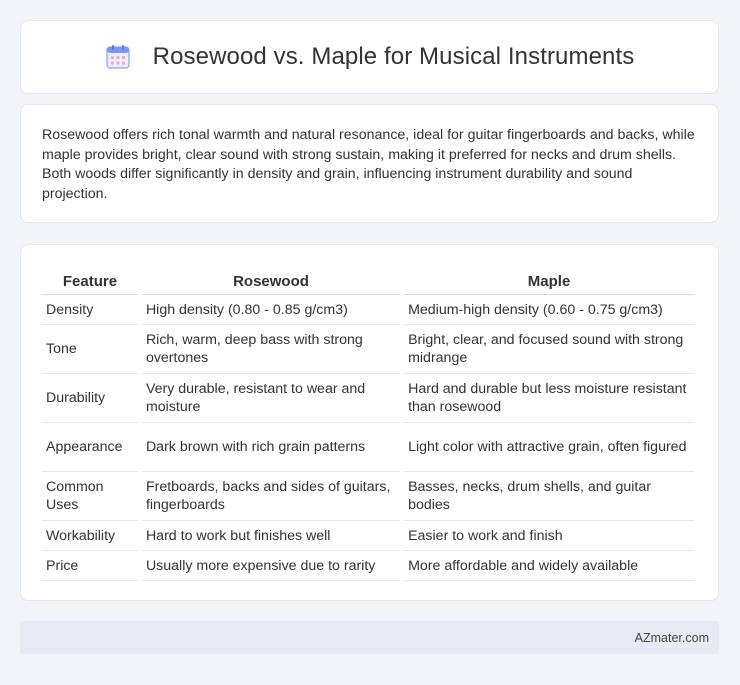  What do you see at coordinates (369, 637) in the screenshot?
I see `footer: AZmater.com` at bounding box center [369, 637].